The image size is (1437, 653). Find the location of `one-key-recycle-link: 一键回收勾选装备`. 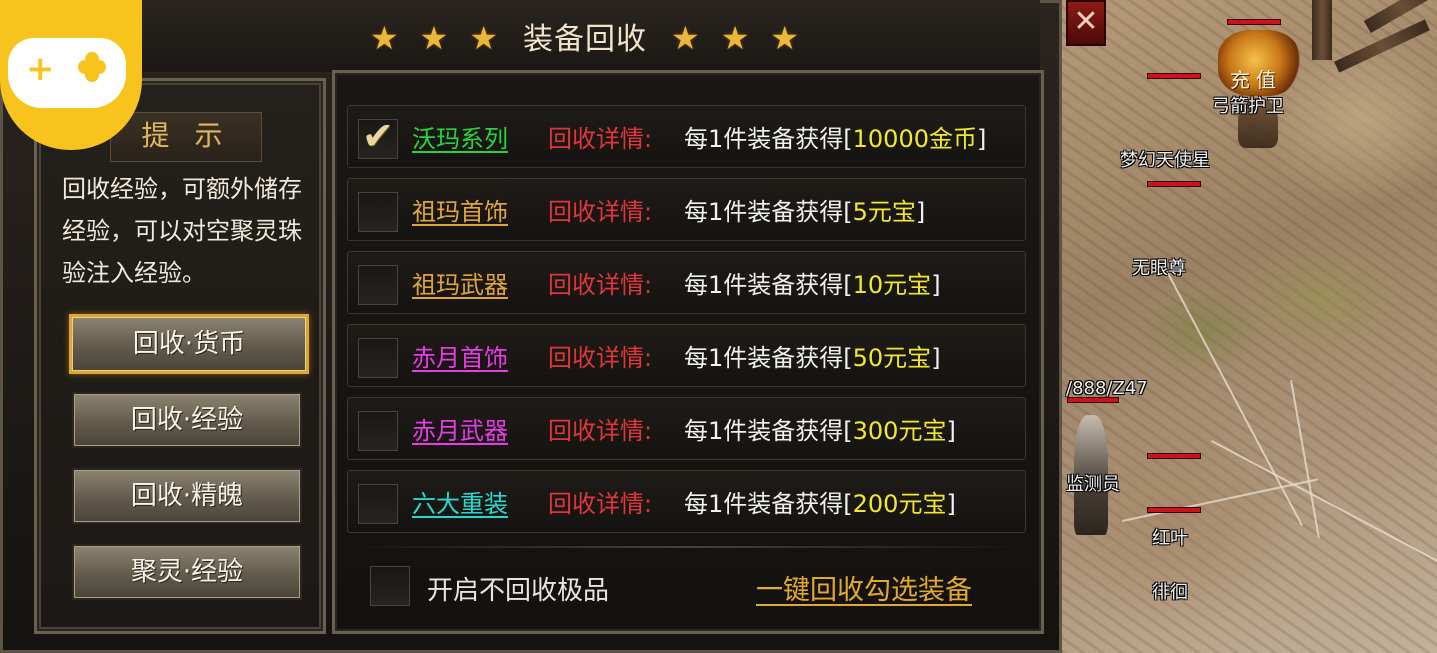

one-key-recycle-link: 一键回收勾选装备 is located at coordinates (864, 587).